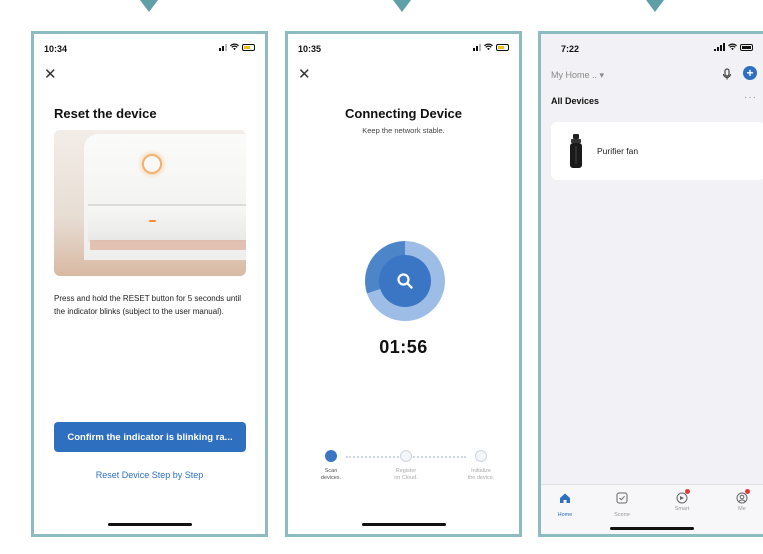  What do you see at coordinates (575, 101) in the screenshot?
I see `section-title: All Devices` at bounding box center [575, 101].